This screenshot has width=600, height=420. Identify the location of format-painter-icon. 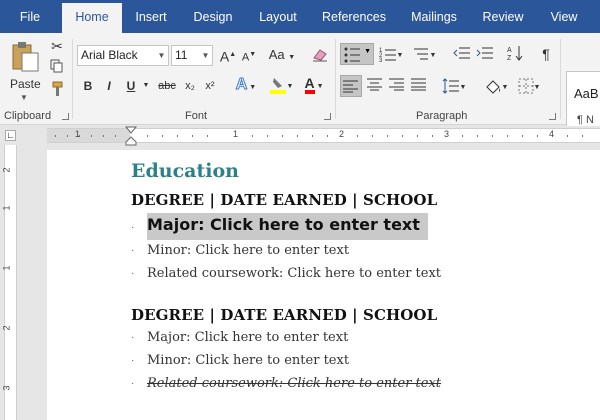
(57, 90).